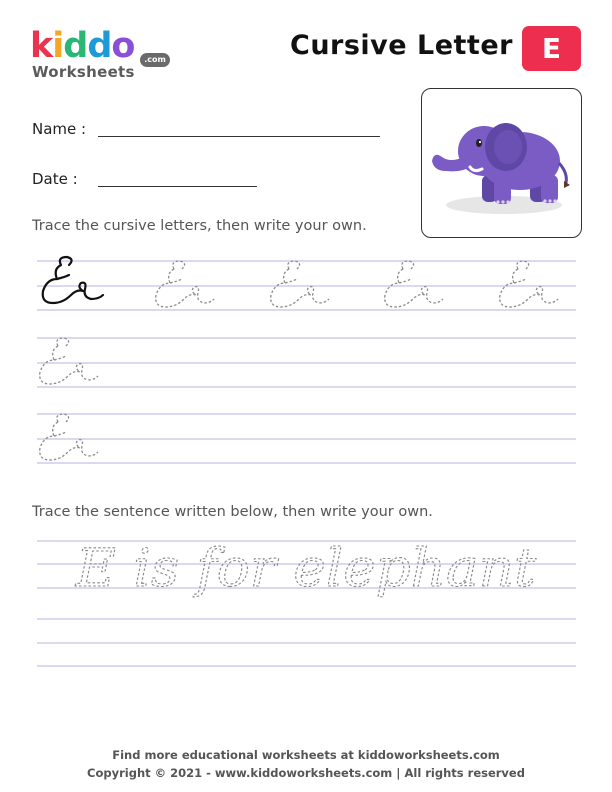  What do you see at coordinates (68, 365) in the screenshot?
I see `traced-ee-row2` at bounding box center [68, 365].